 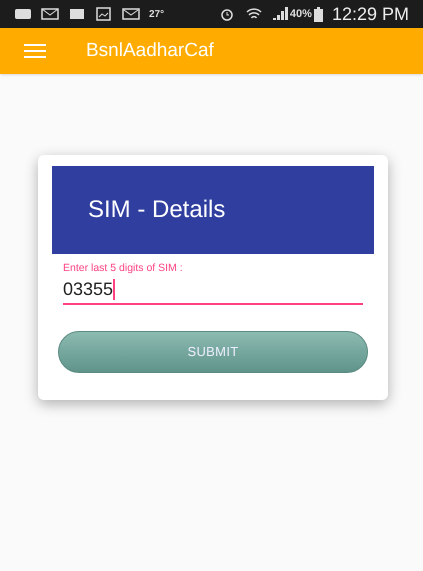 I want to click on battery-level: 40%, so click(x=301, y=14).